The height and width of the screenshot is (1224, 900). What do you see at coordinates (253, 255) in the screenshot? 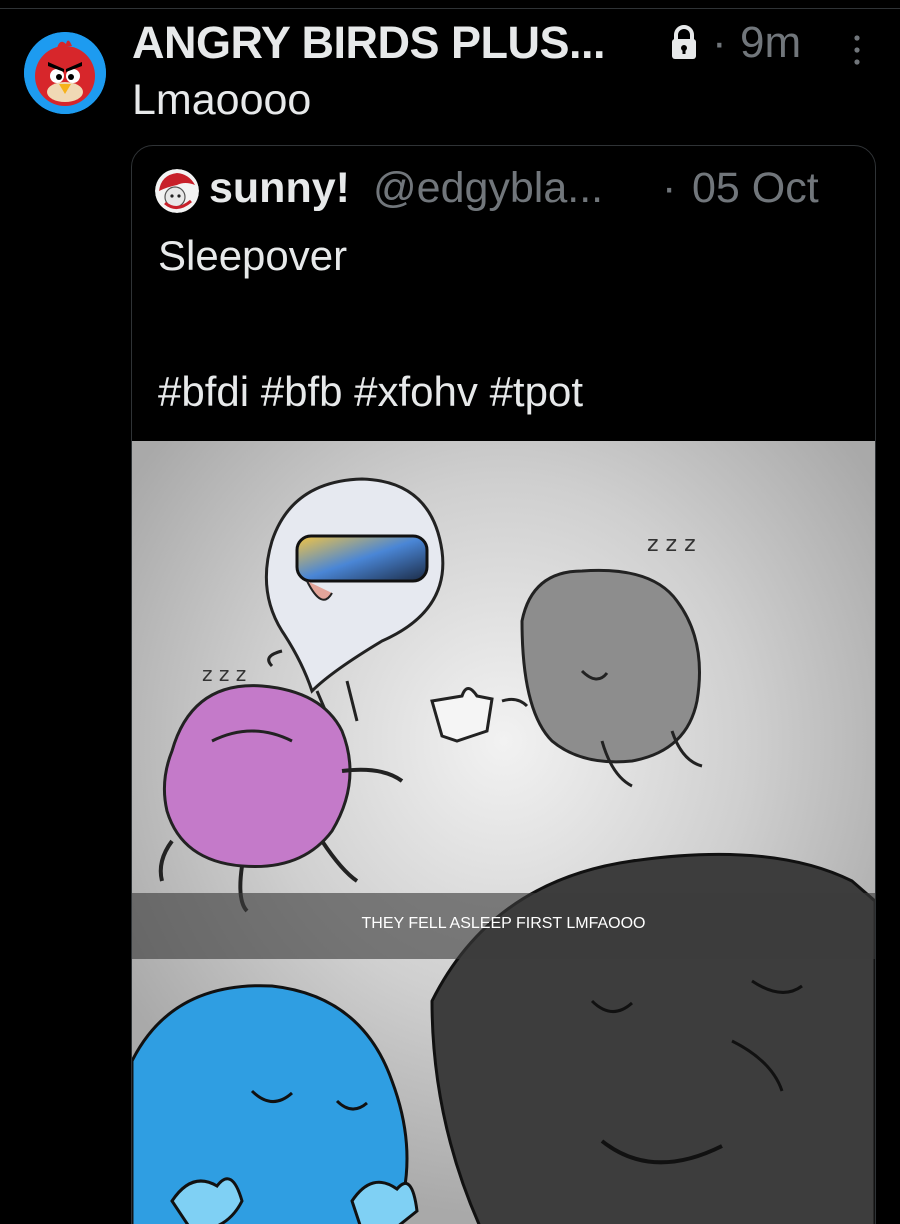
I see `quoted-tweet-text: Sleepover` at bounding box center [253, 255].